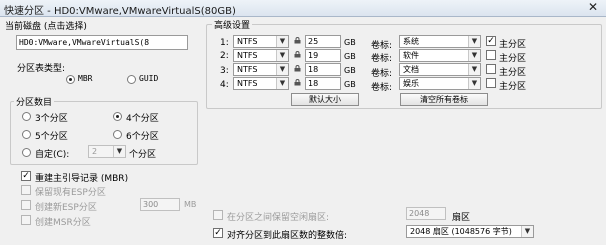 The image size is (606, 245). Describe the element at coordinates (51, 137) in the screenshot. I see `radio-5-partitions-label: 5个分区` at that location.